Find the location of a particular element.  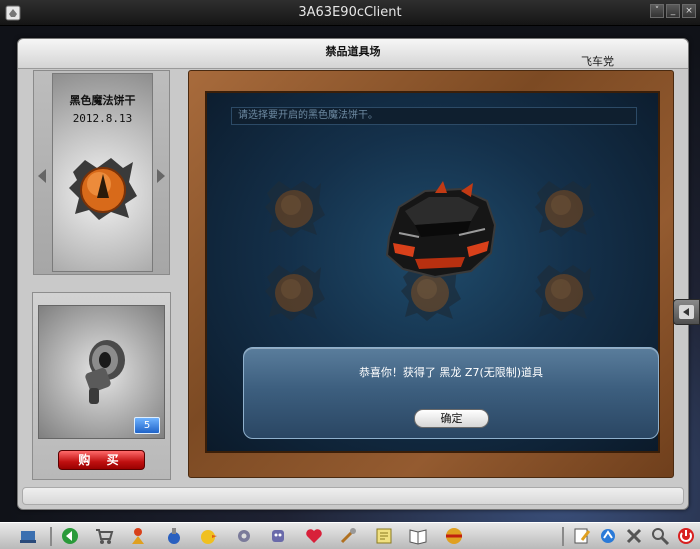

gear-icon is located at coordinates (244, 536).